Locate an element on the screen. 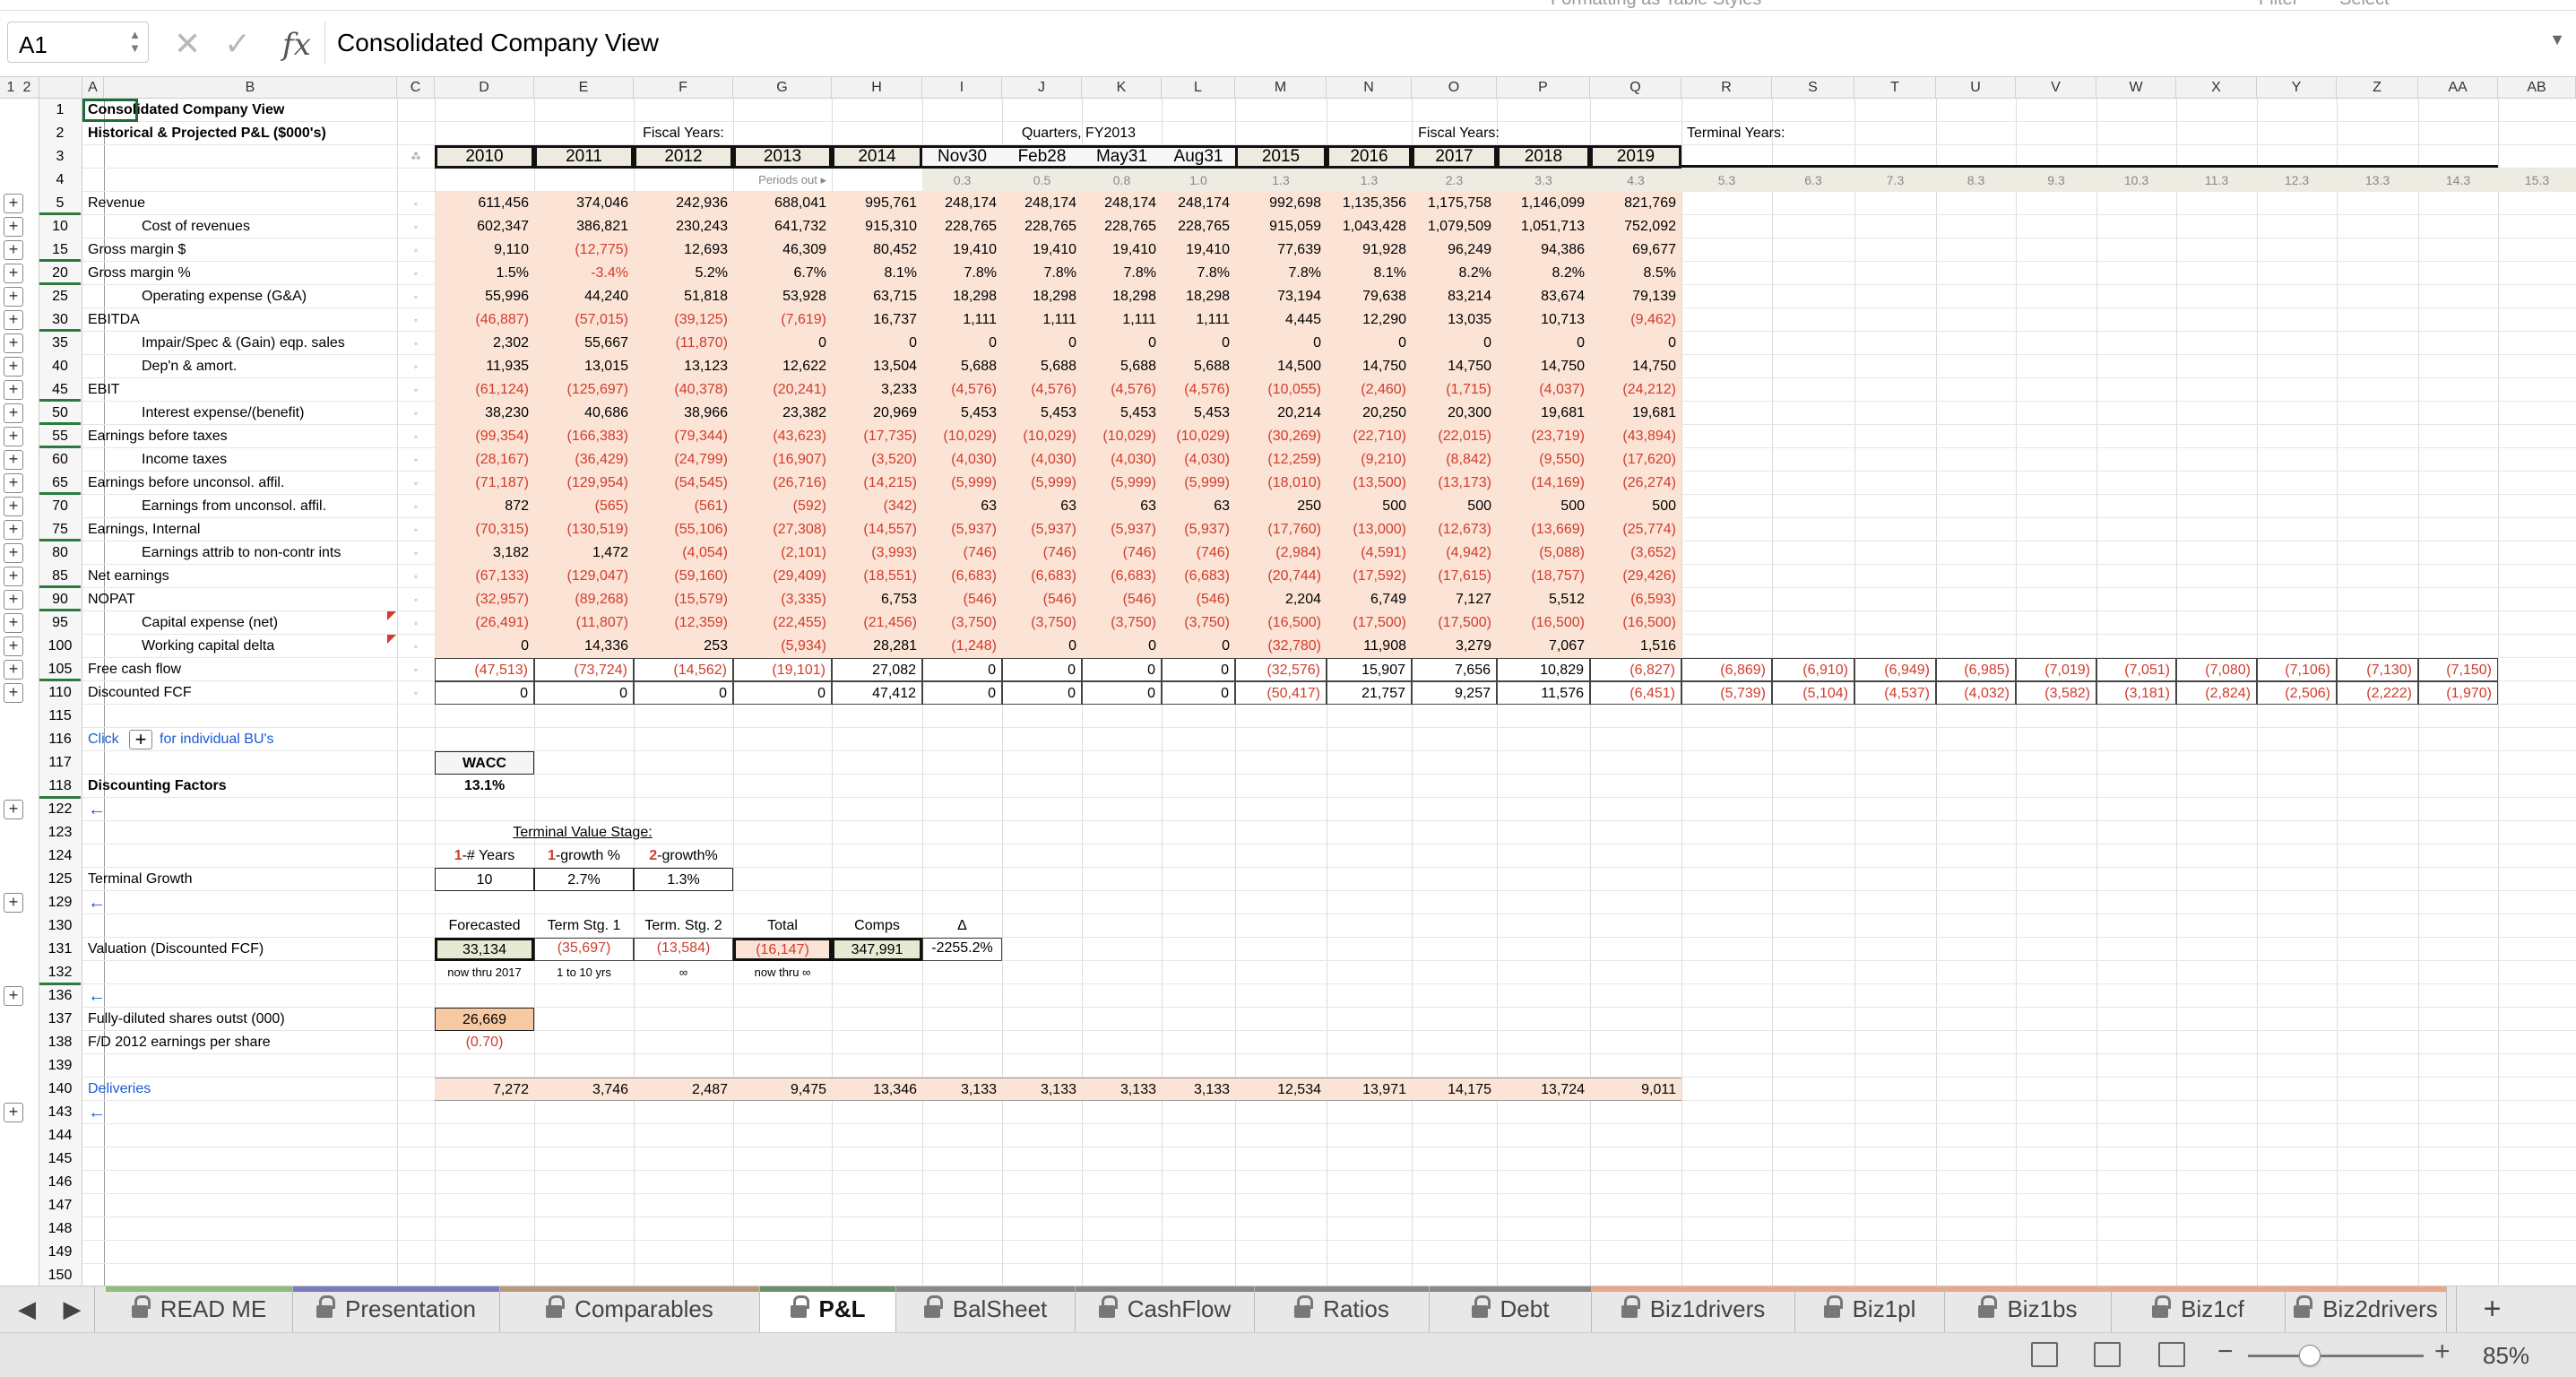  column-header-j: J is located at coordinates (1042, 88).